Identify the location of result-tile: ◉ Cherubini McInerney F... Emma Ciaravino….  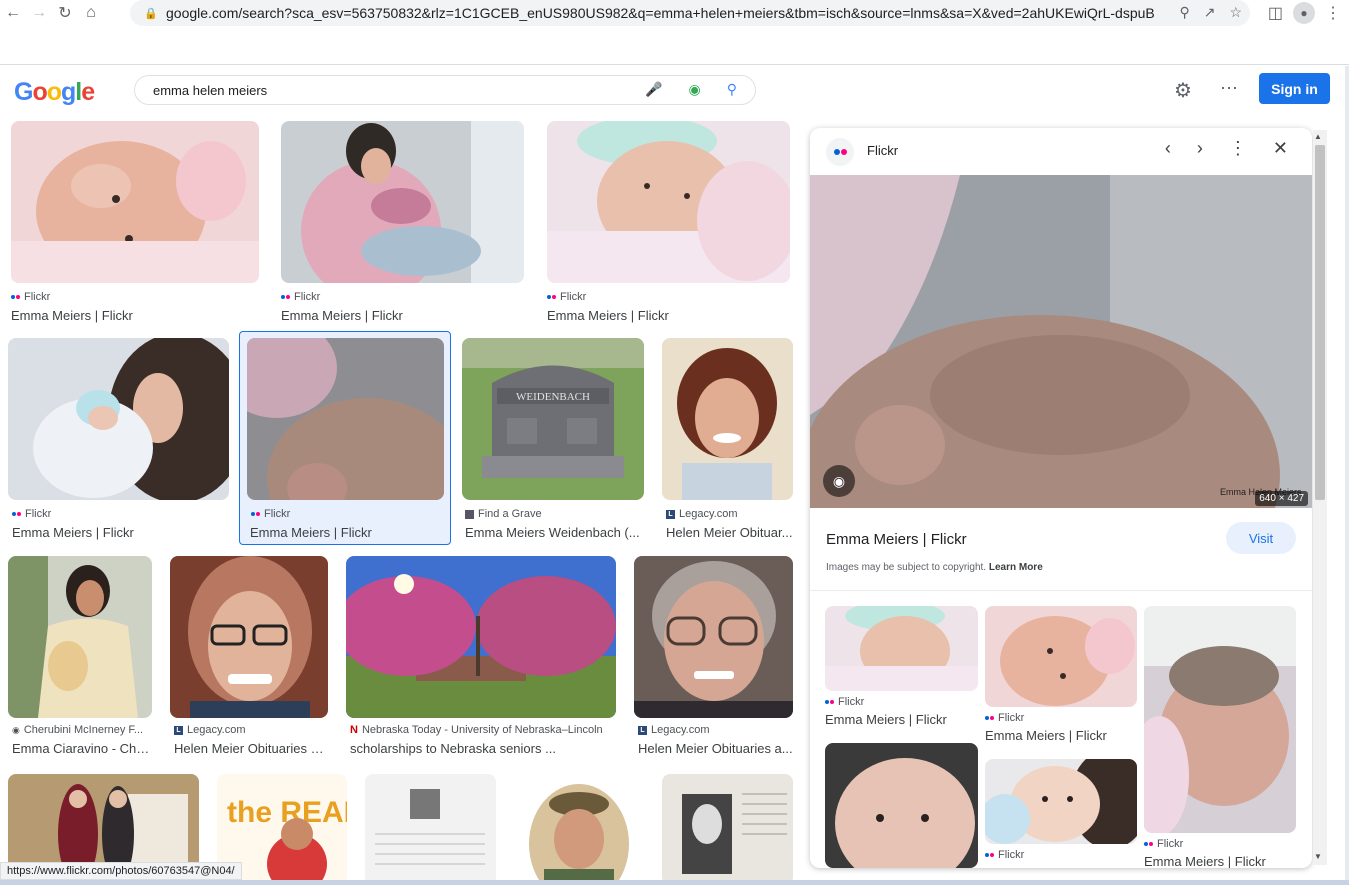
(80, 656).